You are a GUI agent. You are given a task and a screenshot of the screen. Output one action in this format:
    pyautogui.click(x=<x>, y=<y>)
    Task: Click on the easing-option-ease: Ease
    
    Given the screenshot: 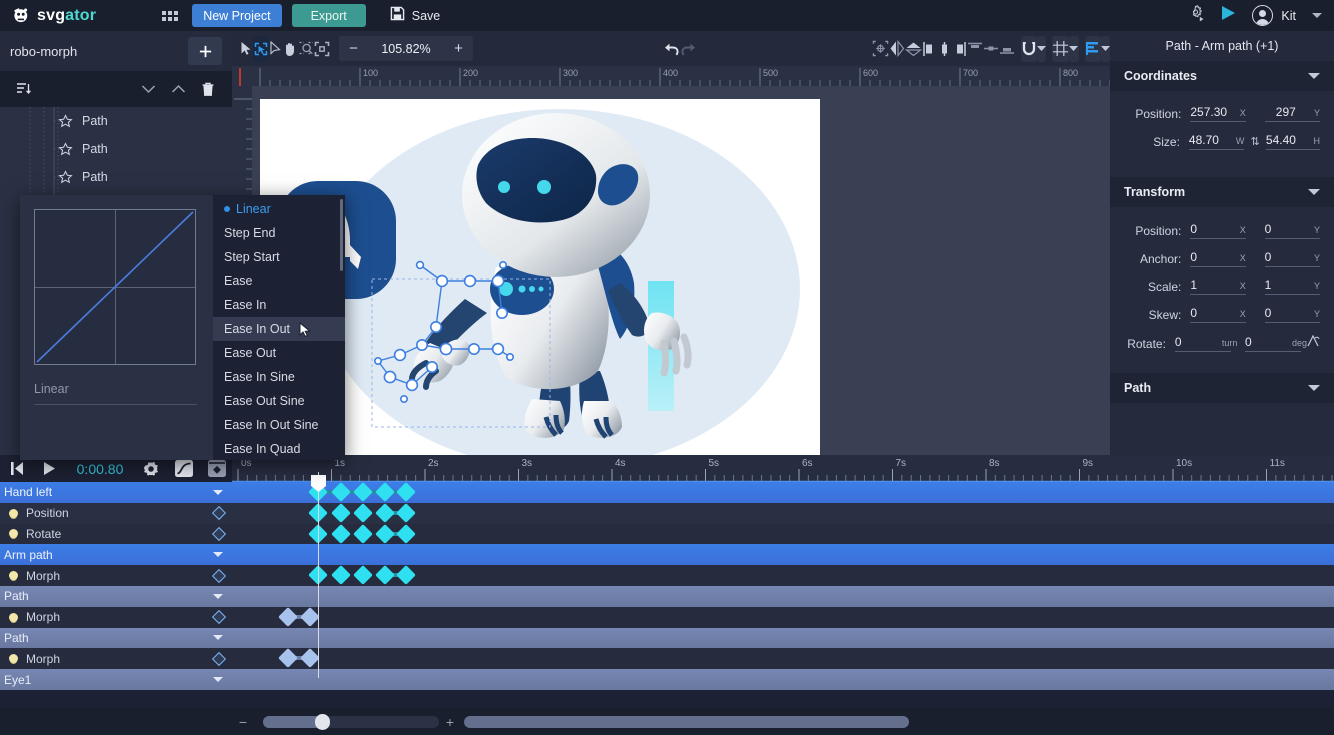 What is the action you would take?
    pyautogui.click(x=279, y=281)
    